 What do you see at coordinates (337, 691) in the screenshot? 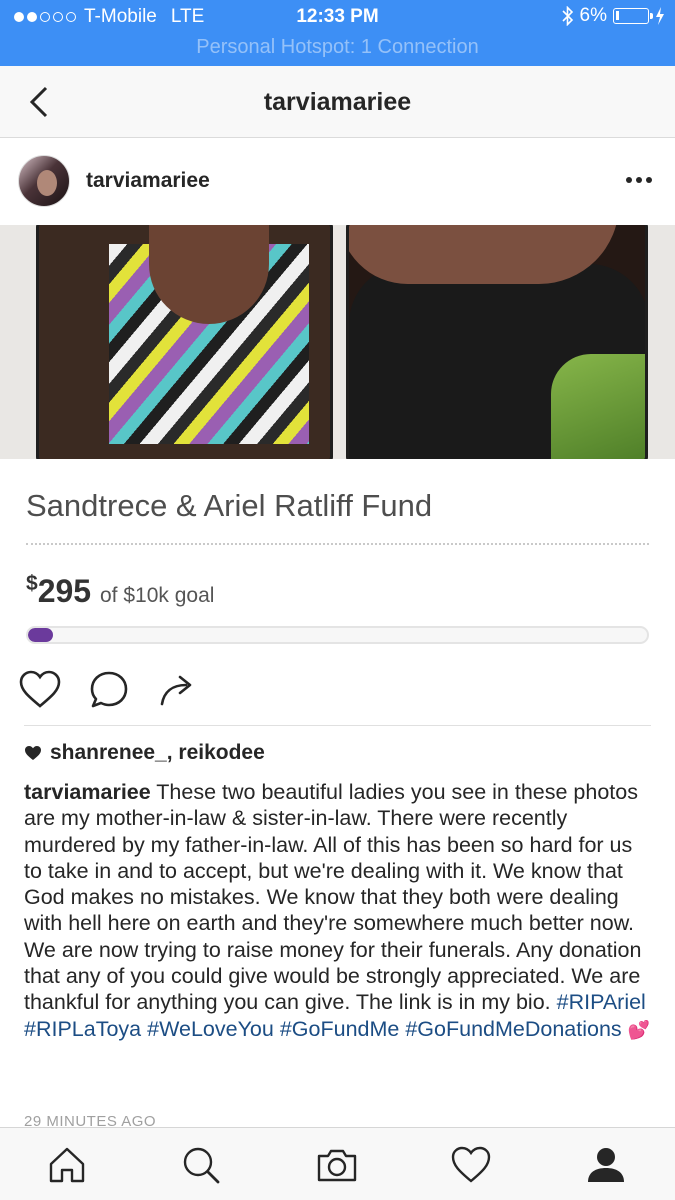
I see `post-actions` at bounding box center [337, 691].